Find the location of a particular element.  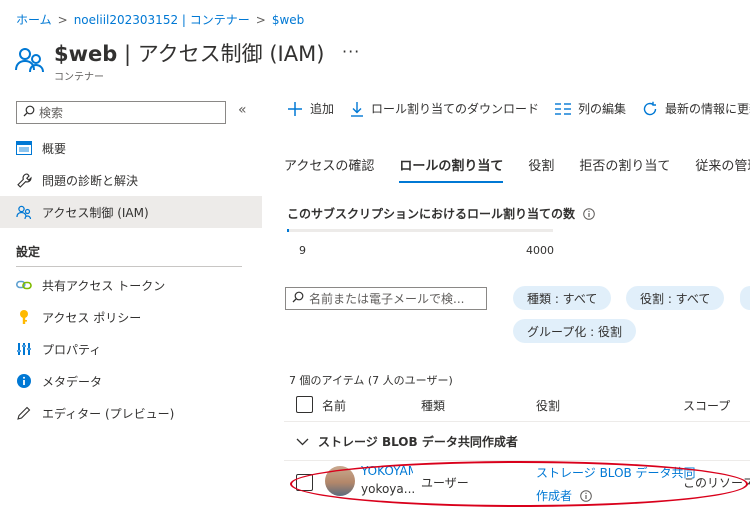

sidebar-section-settings: 設定 is located at coordinates (28, 252).